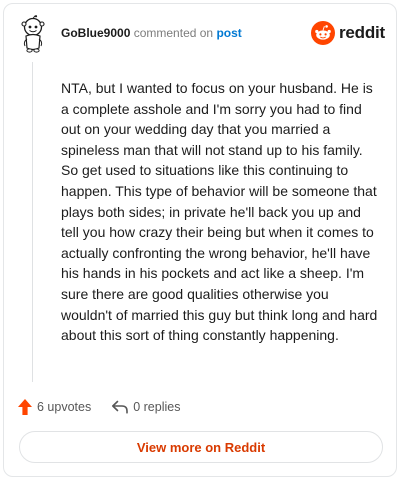 The height and width of the screenshot is (480, 400). What do you see at coordinates (120, 407) in the screenshot?
I see `reply-arrow-icon` at bounding box center [120, 407].